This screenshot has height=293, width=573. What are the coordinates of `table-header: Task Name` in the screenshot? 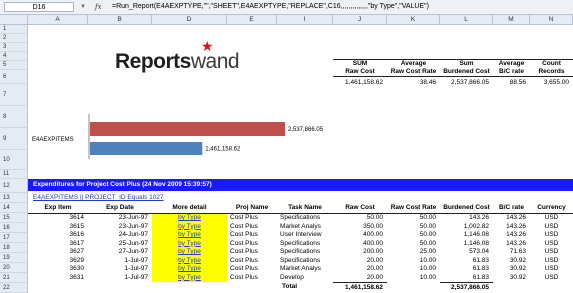 It's located at (305, 208).